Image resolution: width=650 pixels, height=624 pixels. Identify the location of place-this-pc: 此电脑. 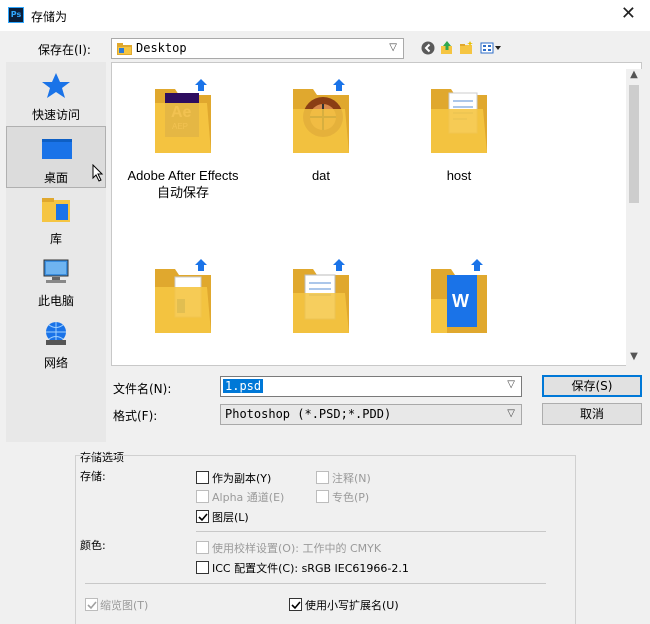
(56, 281).